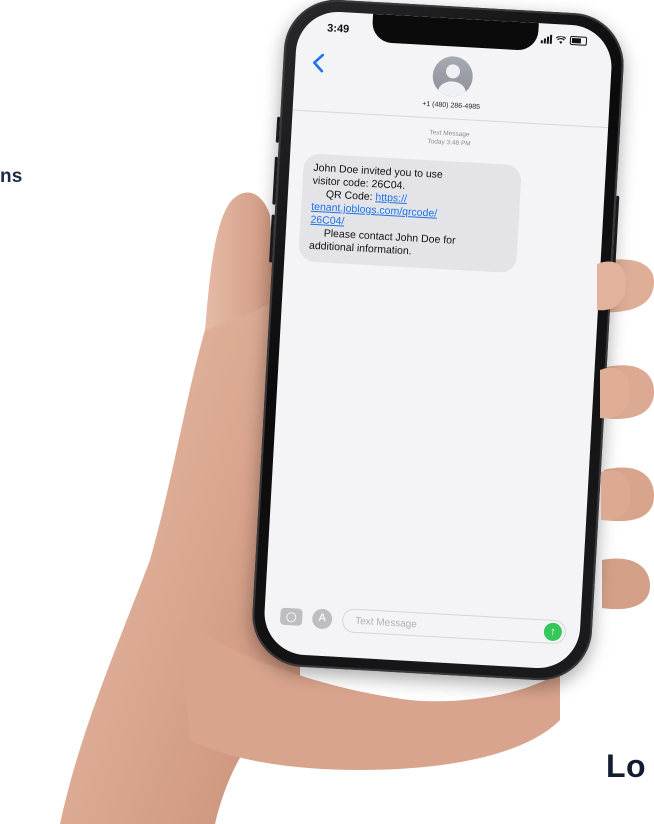 The image size is (654, 824). Describe the element at coordinates (626, 766) in the screenshot. I see `brand-logo-text: Lo` at that location.